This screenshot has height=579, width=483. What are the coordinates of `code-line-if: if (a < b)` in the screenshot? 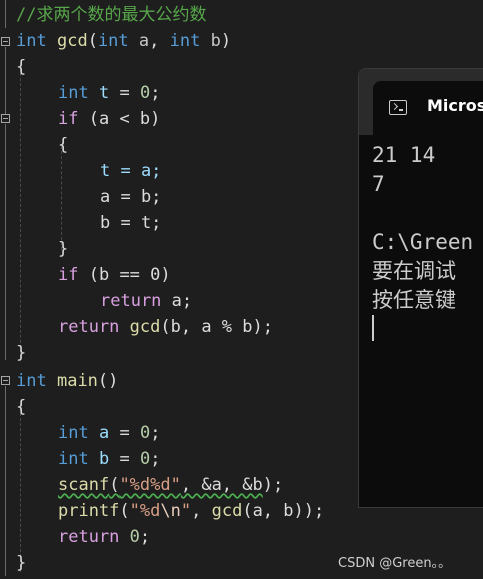 It's located at (109, 119).